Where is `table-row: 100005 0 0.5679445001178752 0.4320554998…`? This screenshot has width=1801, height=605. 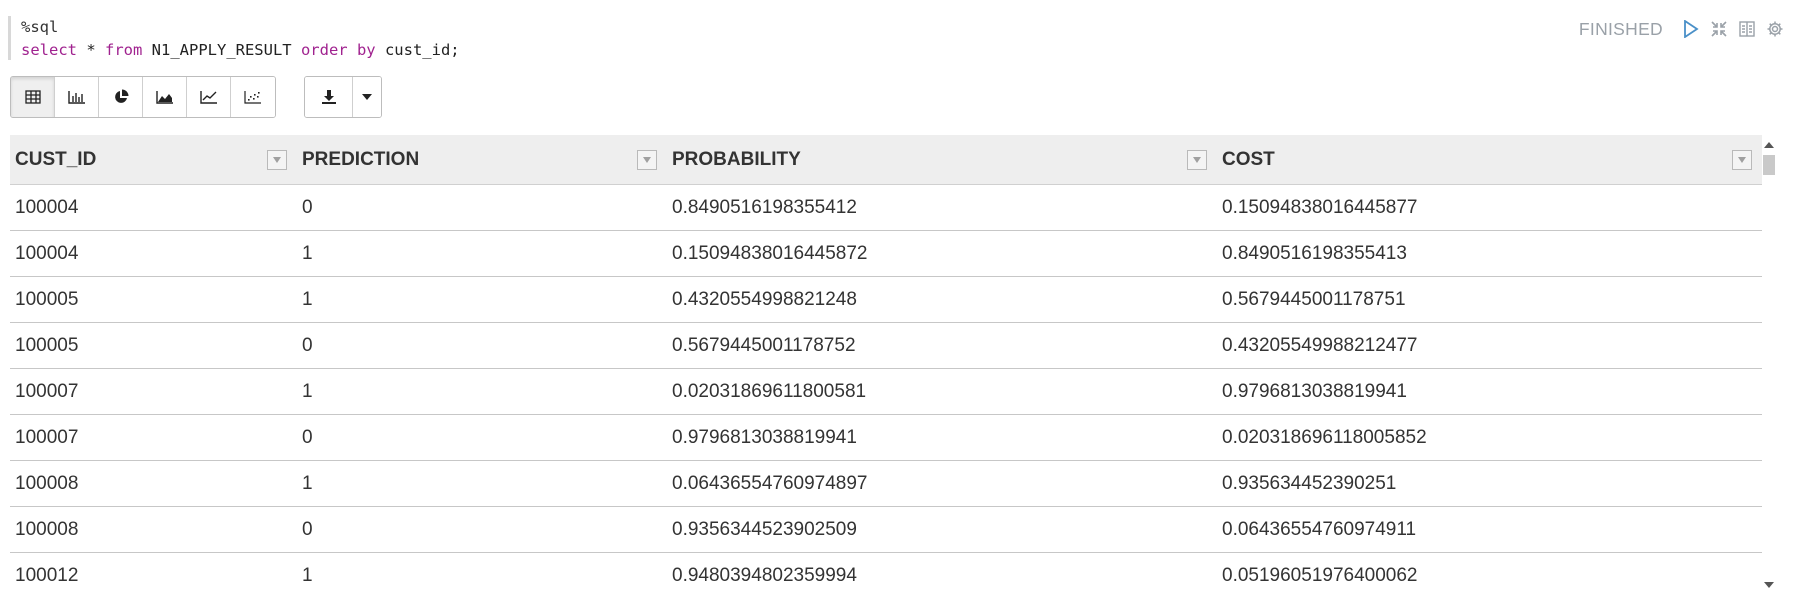 table-row: 100005 0 0.5679445001178752 0.4320554998… is located at coordinates (886, 346).